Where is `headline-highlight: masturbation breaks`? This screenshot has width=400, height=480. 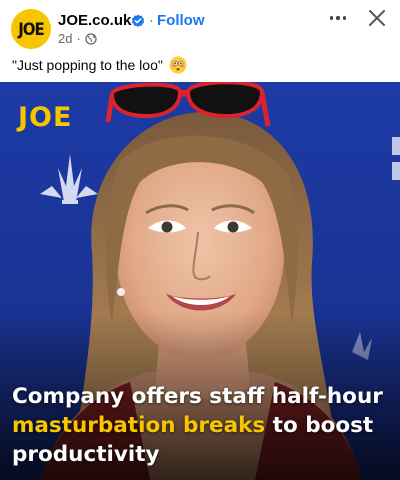 headline-highlight: masturbation breaks is located at coordinates (139, 425).